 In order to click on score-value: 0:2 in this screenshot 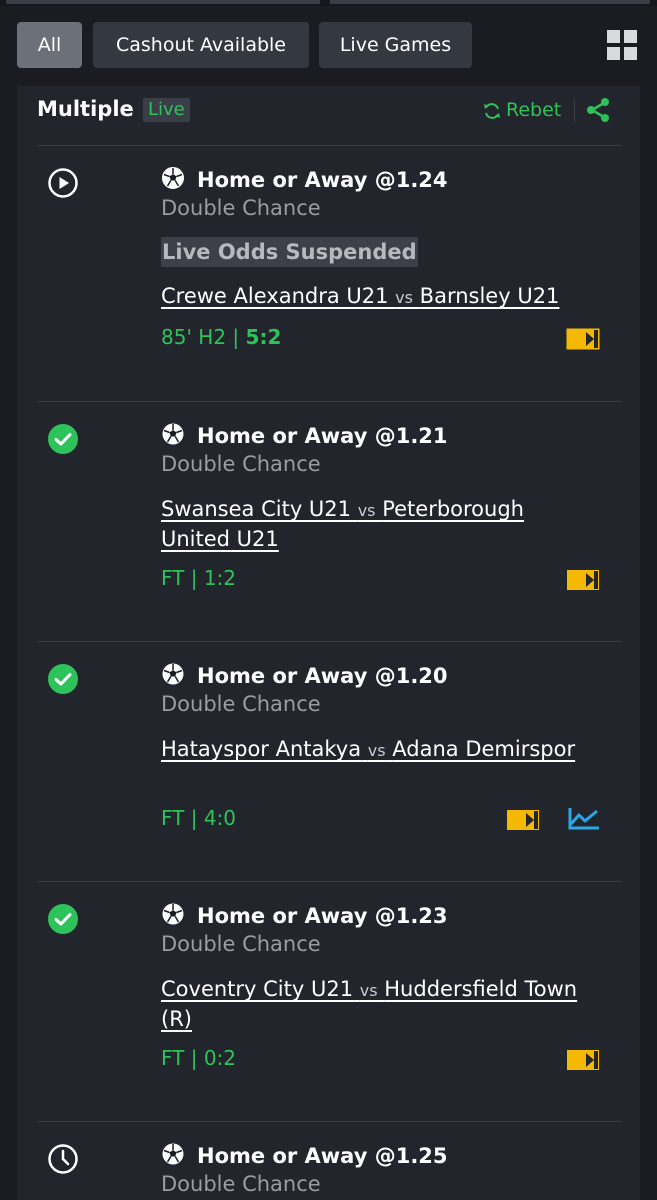, I will do `click(220, 1058)`.